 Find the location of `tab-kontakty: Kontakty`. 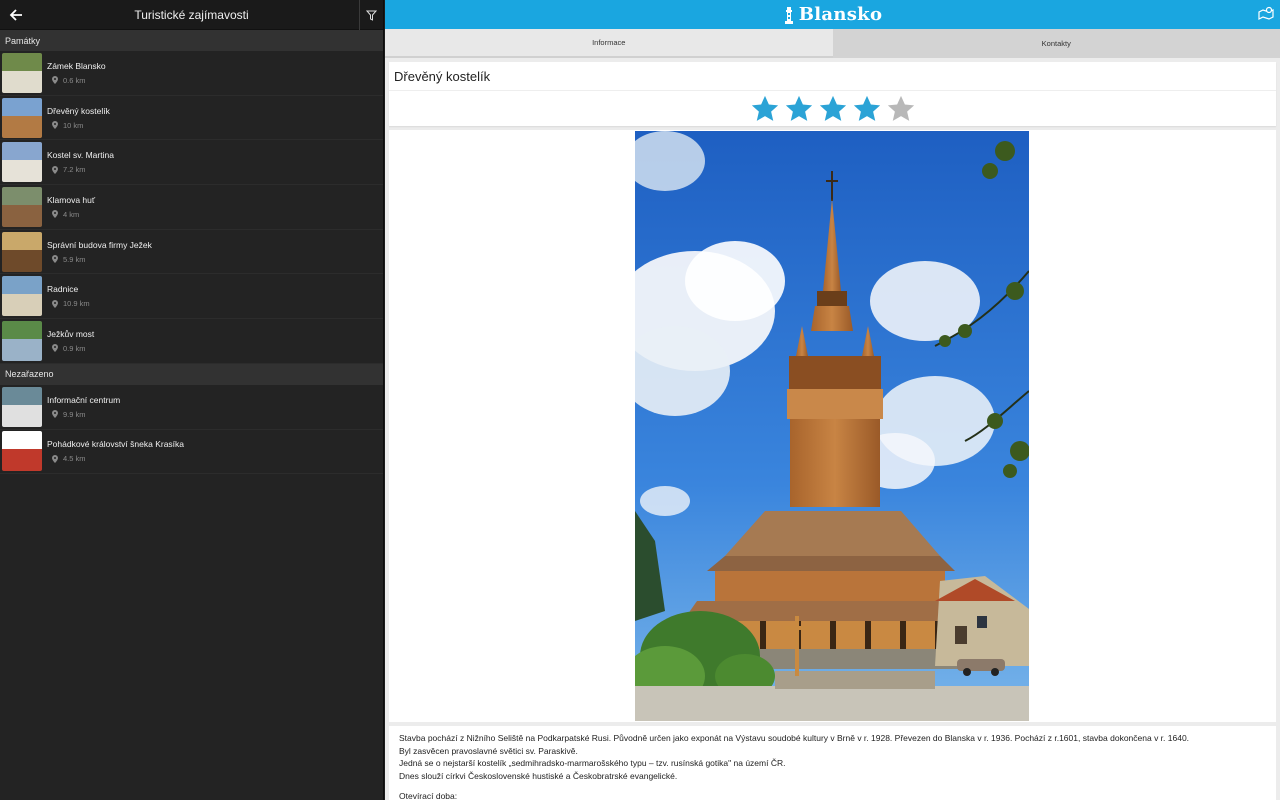

tab-kontakty: Kontakty is located at coordinates (1056, 43).